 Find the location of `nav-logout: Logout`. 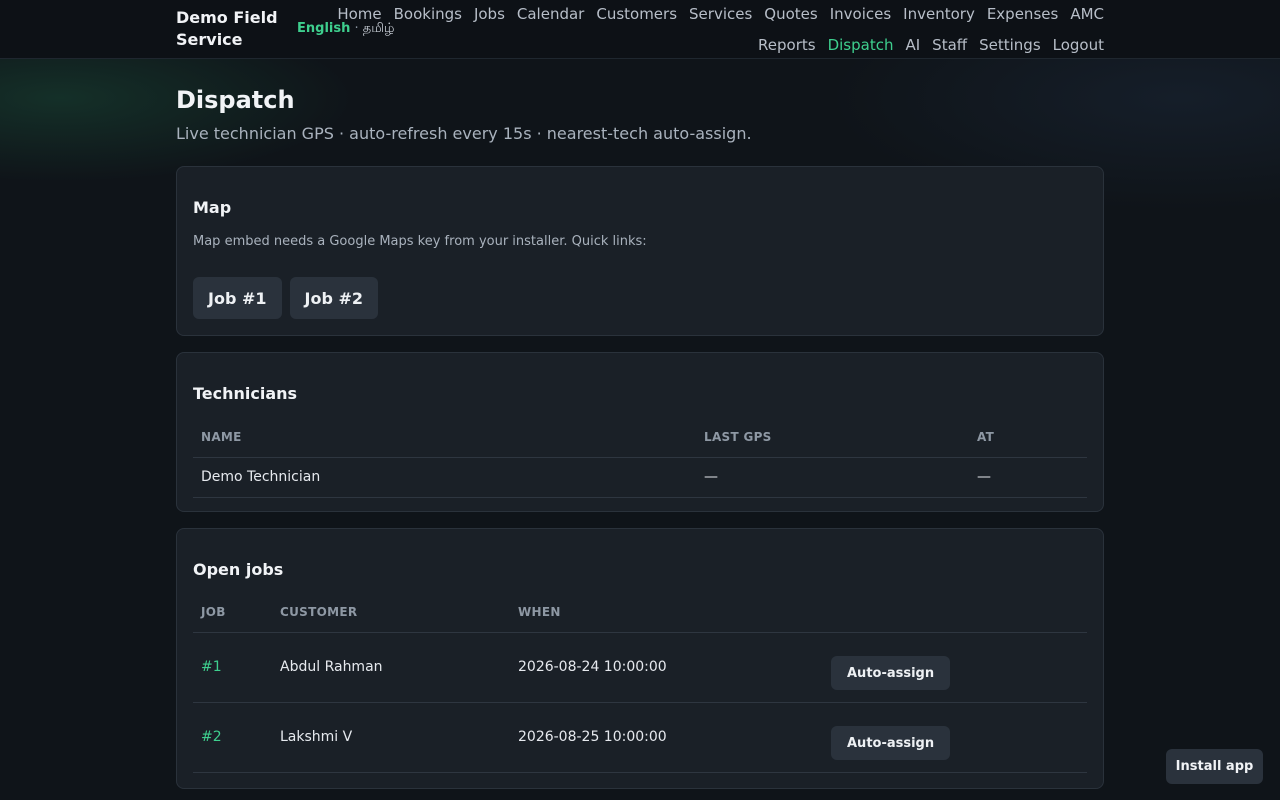

nav-logout: Logout is located at coordinates (1078, 45).